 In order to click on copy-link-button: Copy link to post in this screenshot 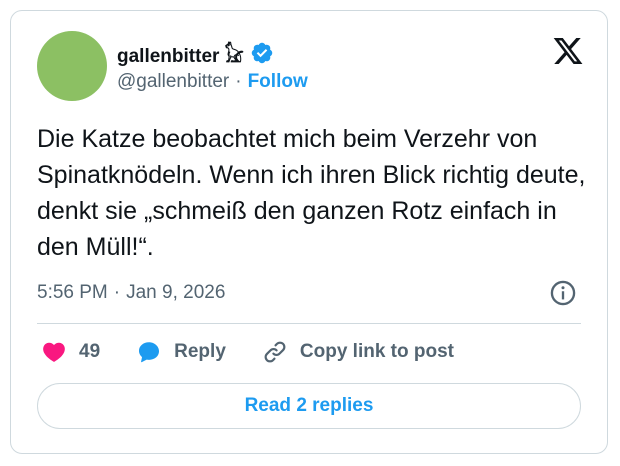, I will do `click(358, 352)`.